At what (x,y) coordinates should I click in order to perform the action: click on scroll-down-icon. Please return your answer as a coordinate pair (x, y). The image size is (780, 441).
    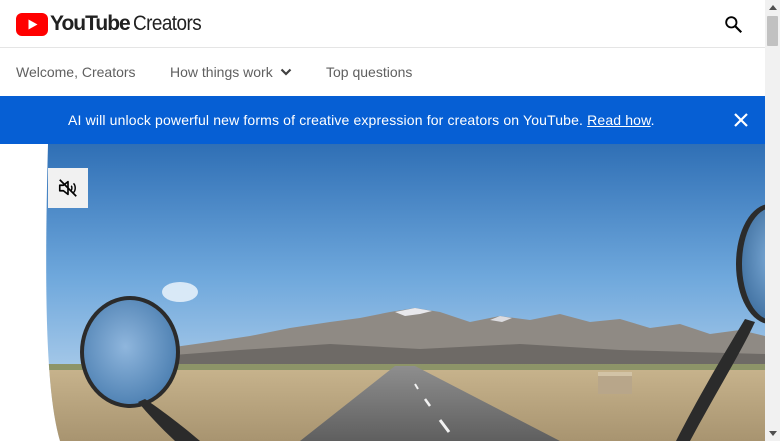
    Looking at the image, I should click on (772, 433).